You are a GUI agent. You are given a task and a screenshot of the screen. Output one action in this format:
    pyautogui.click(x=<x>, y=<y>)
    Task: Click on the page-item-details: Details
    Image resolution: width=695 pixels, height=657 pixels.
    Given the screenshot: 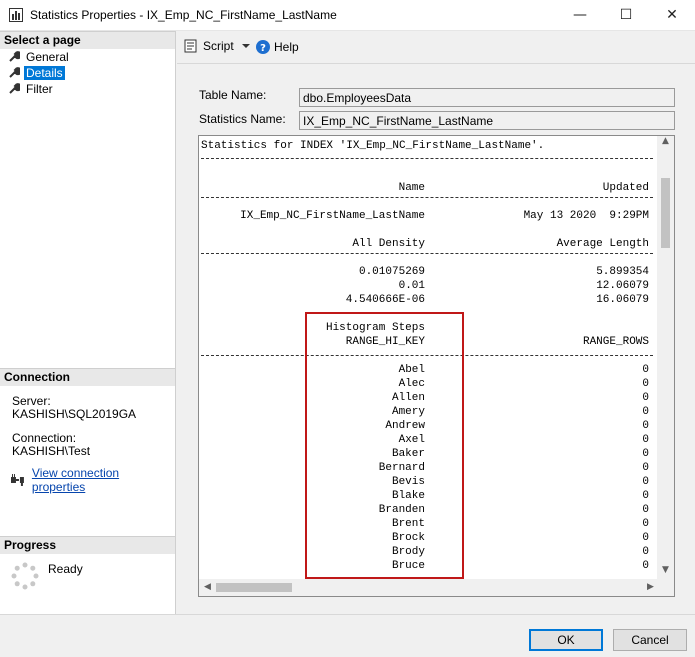 What is the action you would take?
    pyautogui.click(x=36, y=73)
    